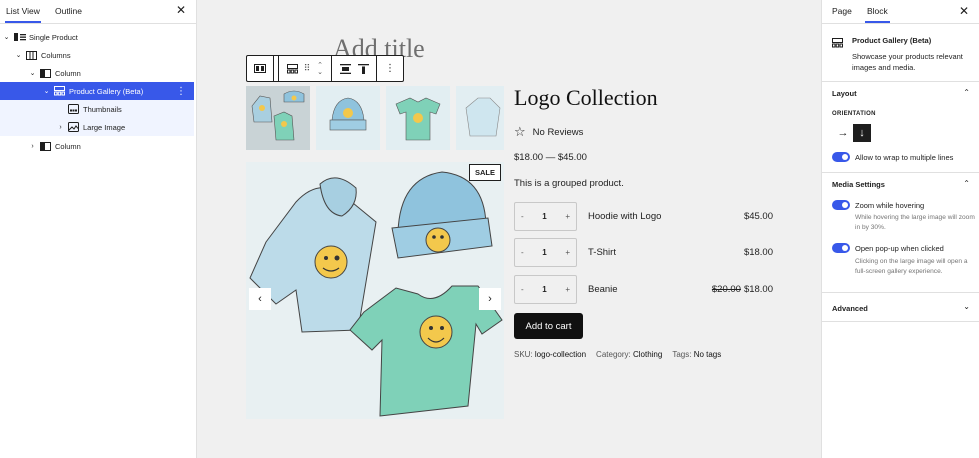  Describe the element at coordinates (844, 93) in the screenshot. I see `layout-panel-toggle: Layout` at that location.